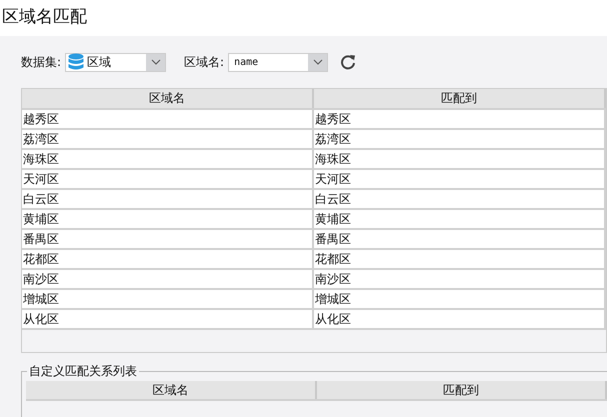 Image resolution: width=607 pixels, height=417 pixels. Describe the element at coordinates (76, 62) in the screenshot. I see `database-icon` at that location.